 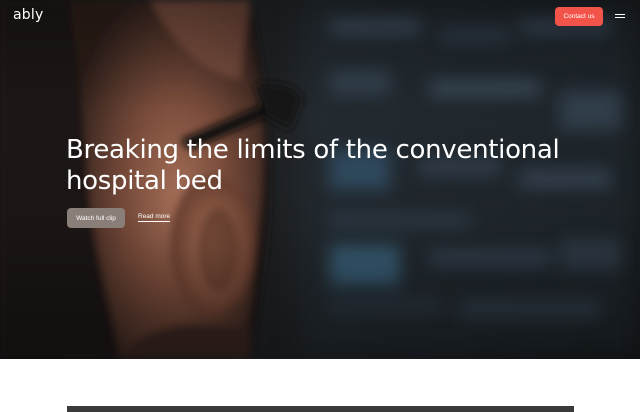 I want to click on contact-us-button: Contact us, so click(x=579, y=16).